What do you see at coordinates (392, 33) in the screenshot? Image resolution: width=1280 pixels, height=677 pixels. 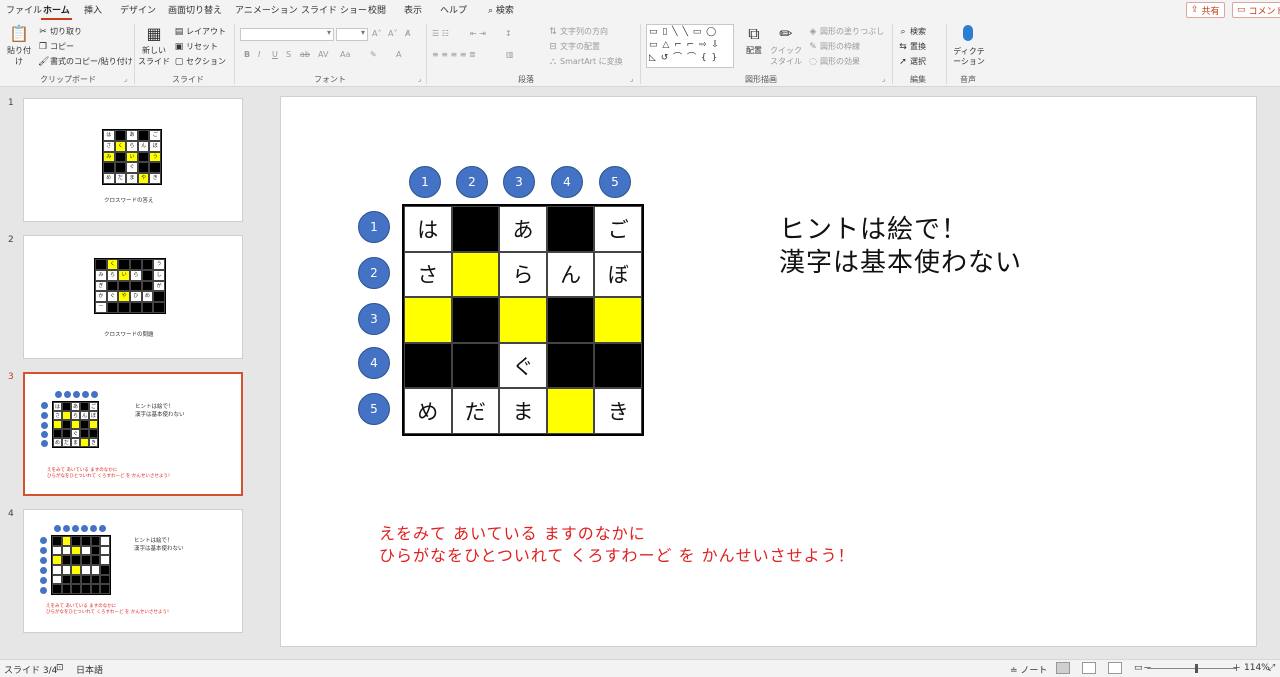 I see `shrink-font-button: A˅` at bounding box center [392, 33].